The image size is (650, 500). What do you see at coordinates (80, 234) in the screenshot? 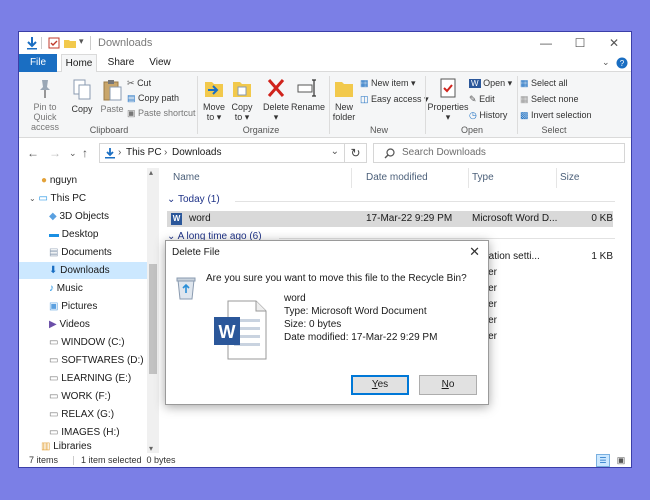
I see `sidebar-item-label: Desktop` at bounding box center [80, 234].